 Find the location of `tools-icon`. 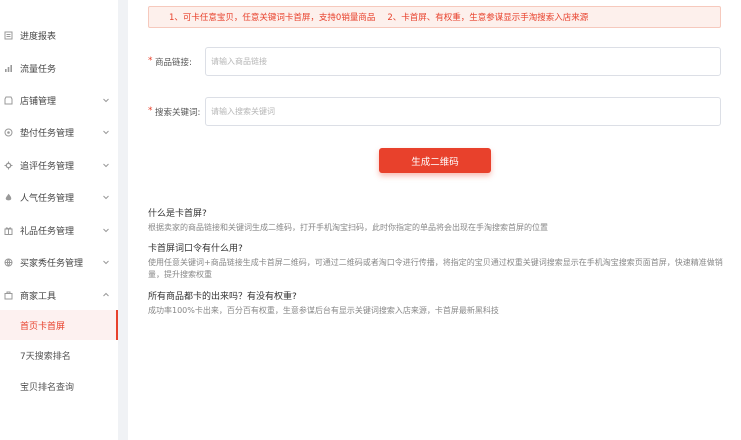

tools-icon is located at coordinates (8, 295).